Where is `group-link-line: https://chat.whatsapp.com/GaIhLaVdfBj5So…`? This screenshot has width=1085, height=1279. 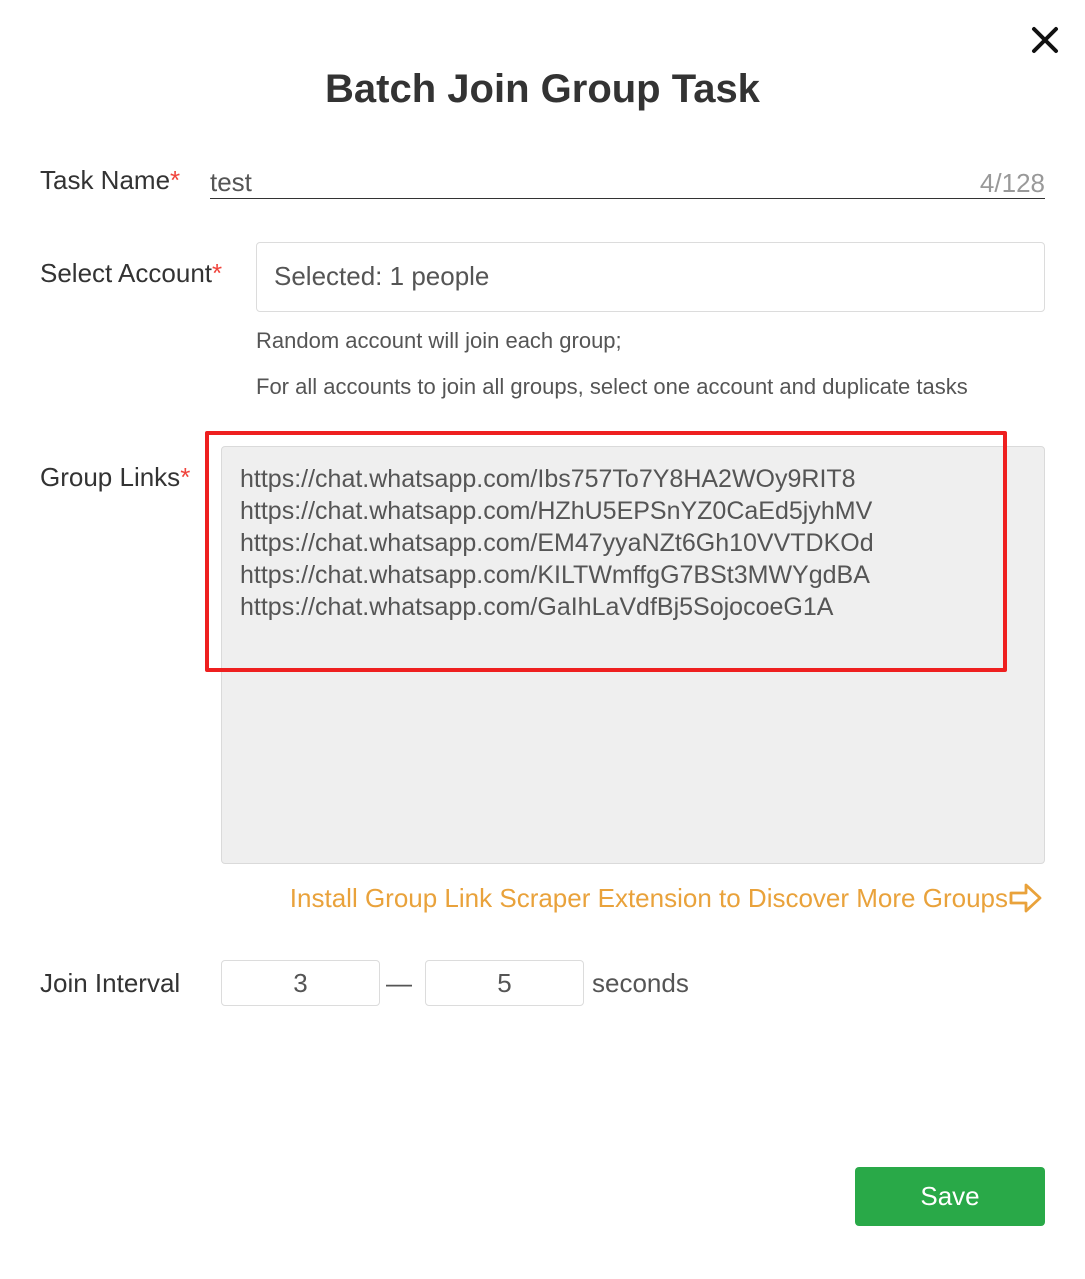
group-link-line: https://chat.whatsapp.com/GaIhLaVdfBj5So… is located at coordinates (537, 607).